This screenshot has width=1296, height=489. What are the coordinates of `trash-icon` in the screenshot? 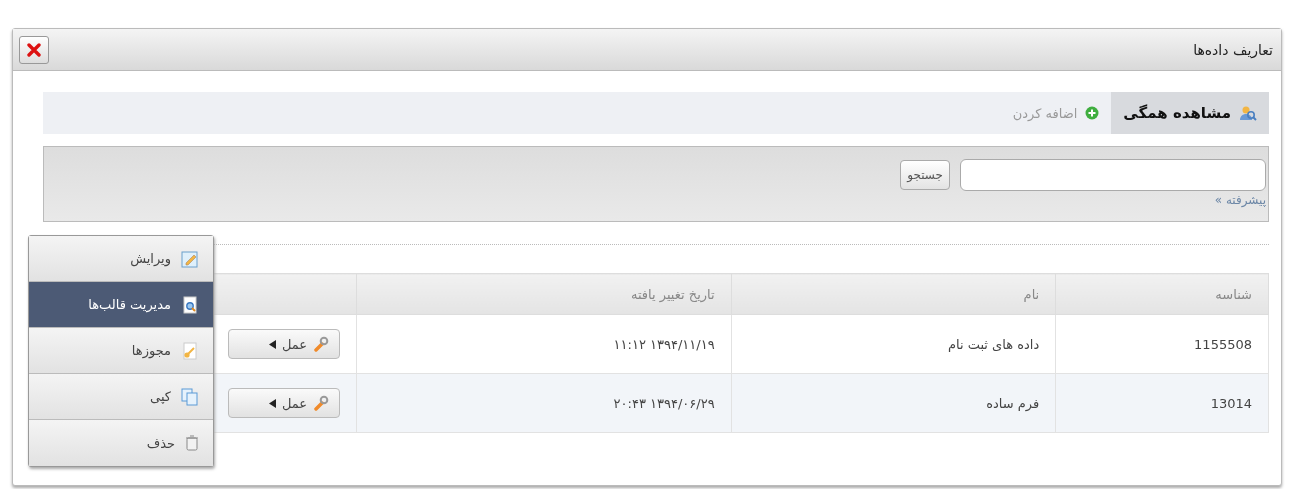 It's located at (192, 443).